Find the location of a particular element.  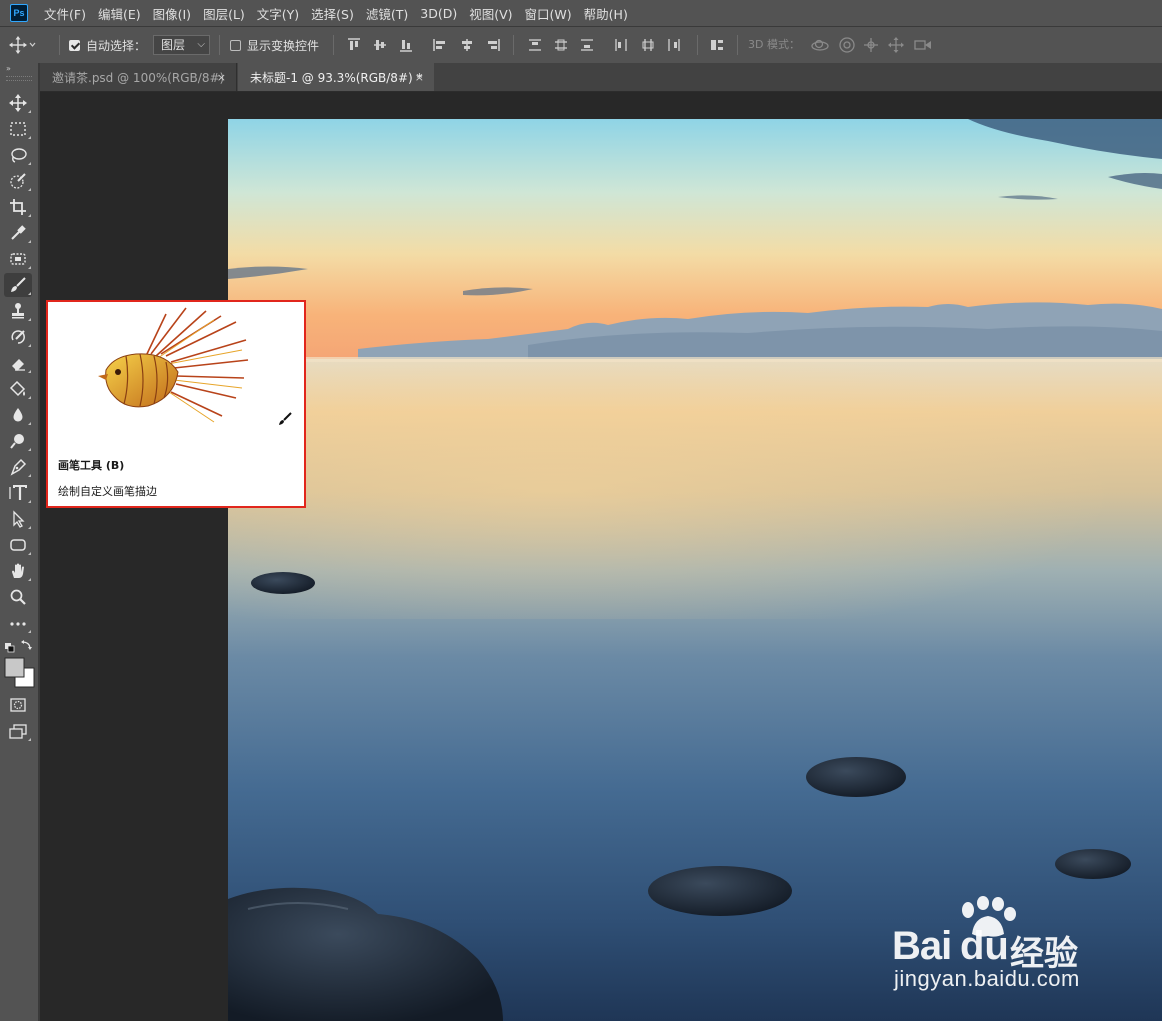

hand-icon is located at coordinates (18, 570).